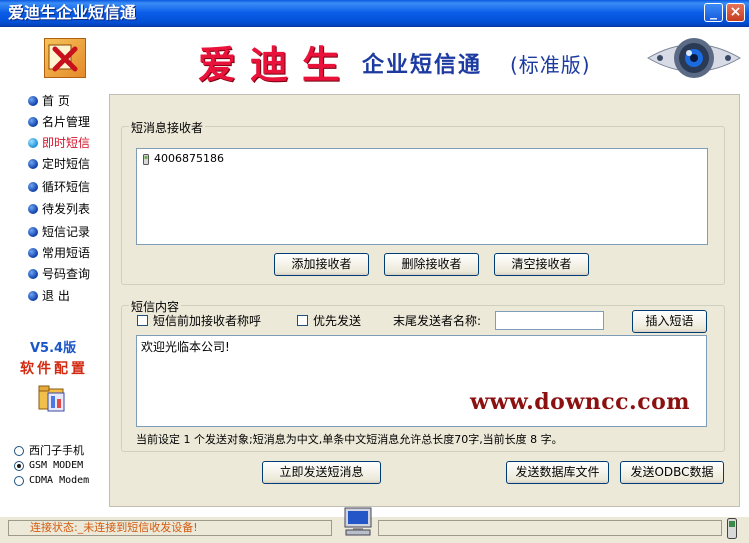  What do you see at coordinates (56, 465) in the screenshot?
I see `device-option-label: GSM MODEM` at bounding box center [56, 465].